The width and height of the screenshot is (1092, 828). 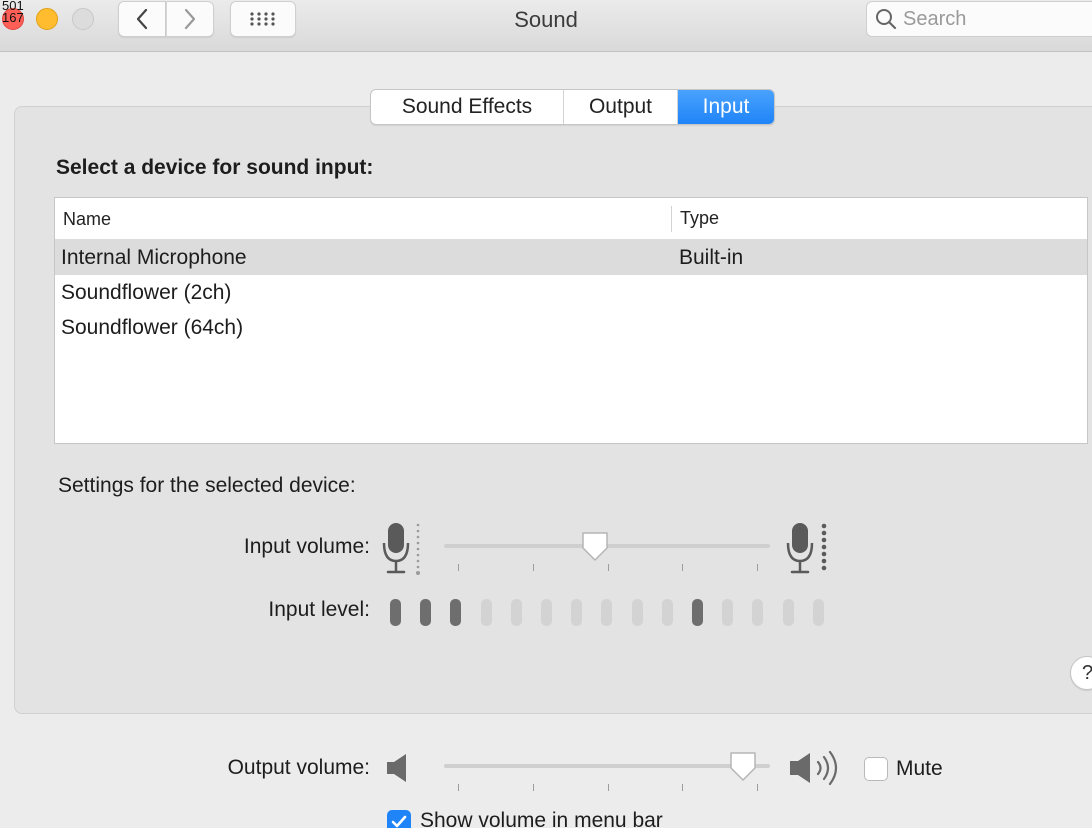 What do you see at coordinates (595, 546) in the screenshot?
I see `input-volume-thumb` at bounding box center [595, 546].